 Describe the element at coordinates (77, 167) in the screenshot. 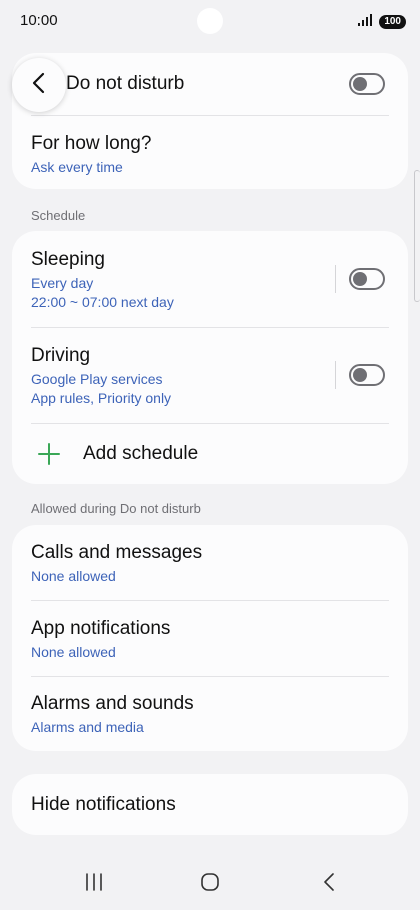

I see `duration-value: Ask every time` at that location.